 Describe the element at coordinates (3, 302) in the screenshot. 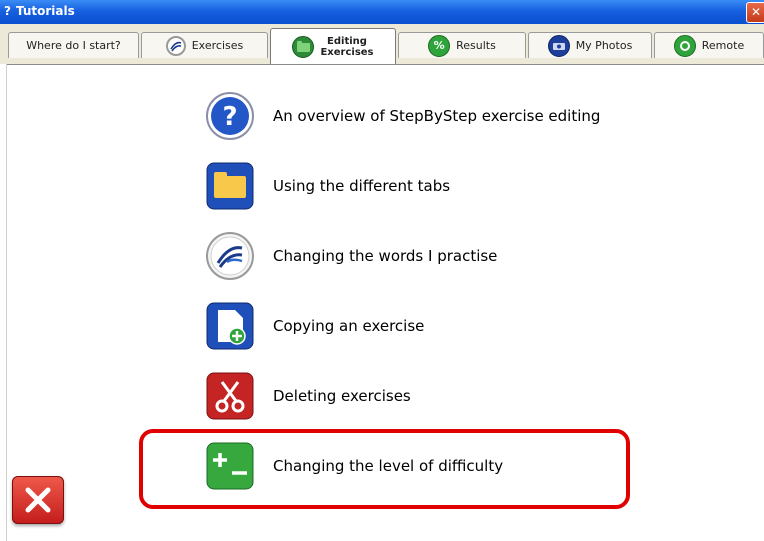

I see `window-left-edge` at that location.